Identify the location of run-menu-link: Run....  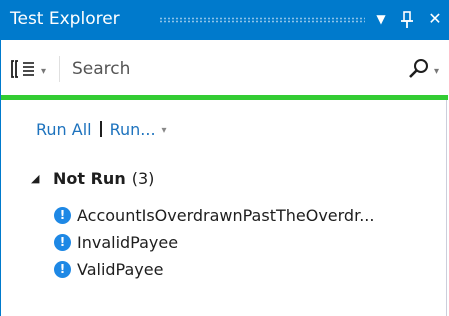
(133, 129).